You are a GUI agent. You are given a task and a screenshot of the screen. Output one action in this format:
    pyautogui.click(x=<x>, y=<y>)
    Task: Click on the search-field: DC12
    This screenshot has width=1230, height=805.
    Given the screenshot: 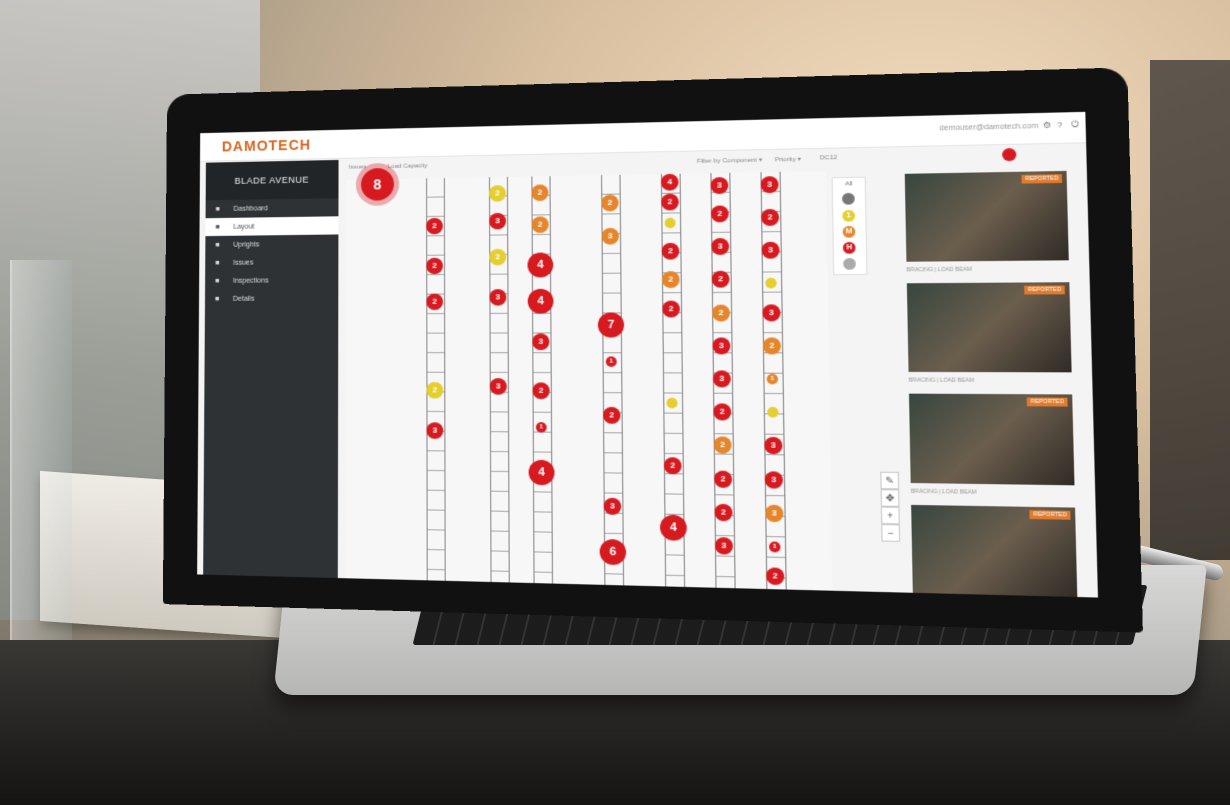 What is the action you would take?
    pyautogui.click(x=829, y=158)
    